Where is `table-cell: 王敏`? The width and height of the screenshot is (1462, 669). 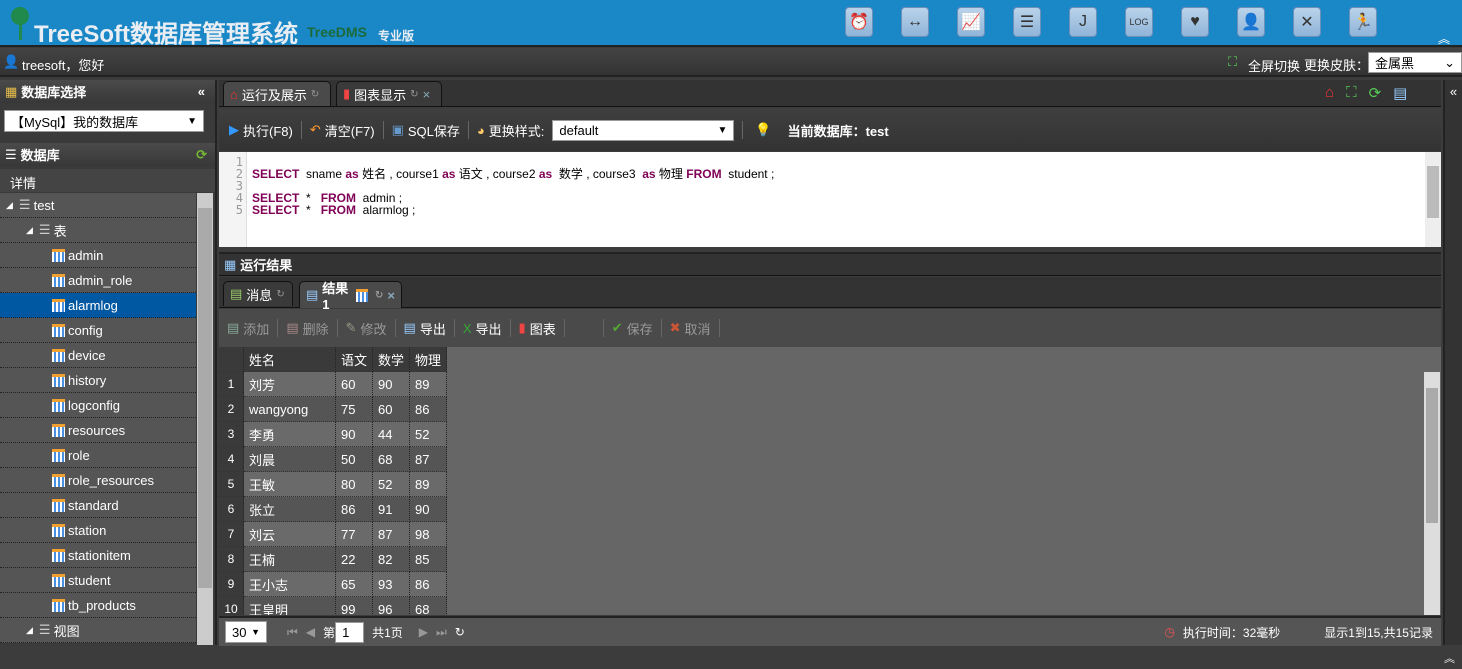
table-cell: 王敏 is located at coordinates (290, 484).